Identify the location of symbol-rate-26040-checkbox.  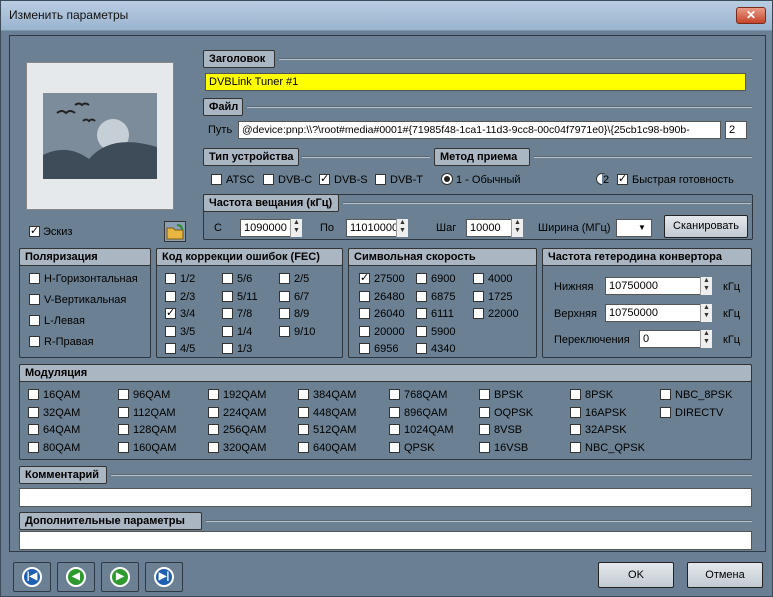
(364, 313).